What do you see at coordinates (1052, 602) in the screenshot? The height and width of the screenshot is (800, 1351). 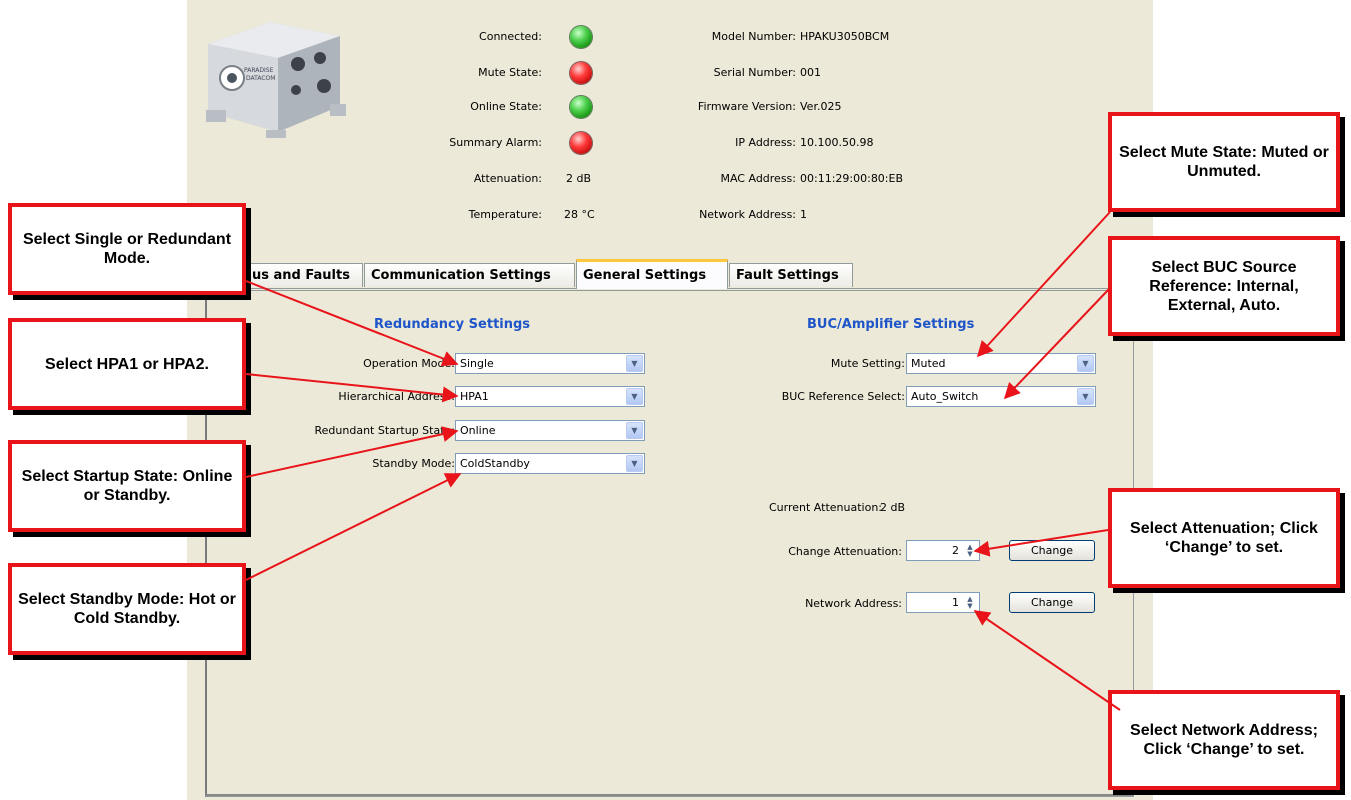 I see `change-network-address-button: Change` at bounding box center [1052, 602].